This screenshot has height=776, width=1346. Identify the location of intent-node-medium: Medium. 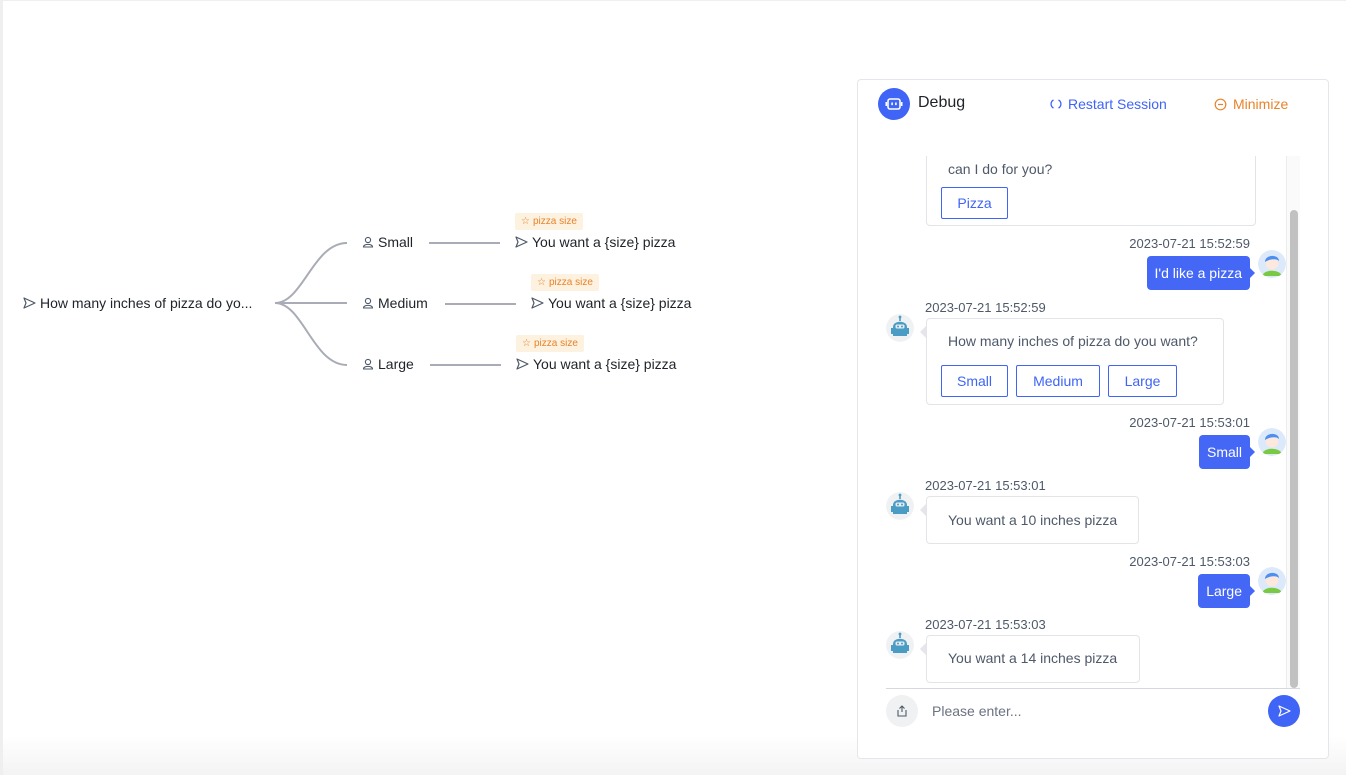
(395, 303).